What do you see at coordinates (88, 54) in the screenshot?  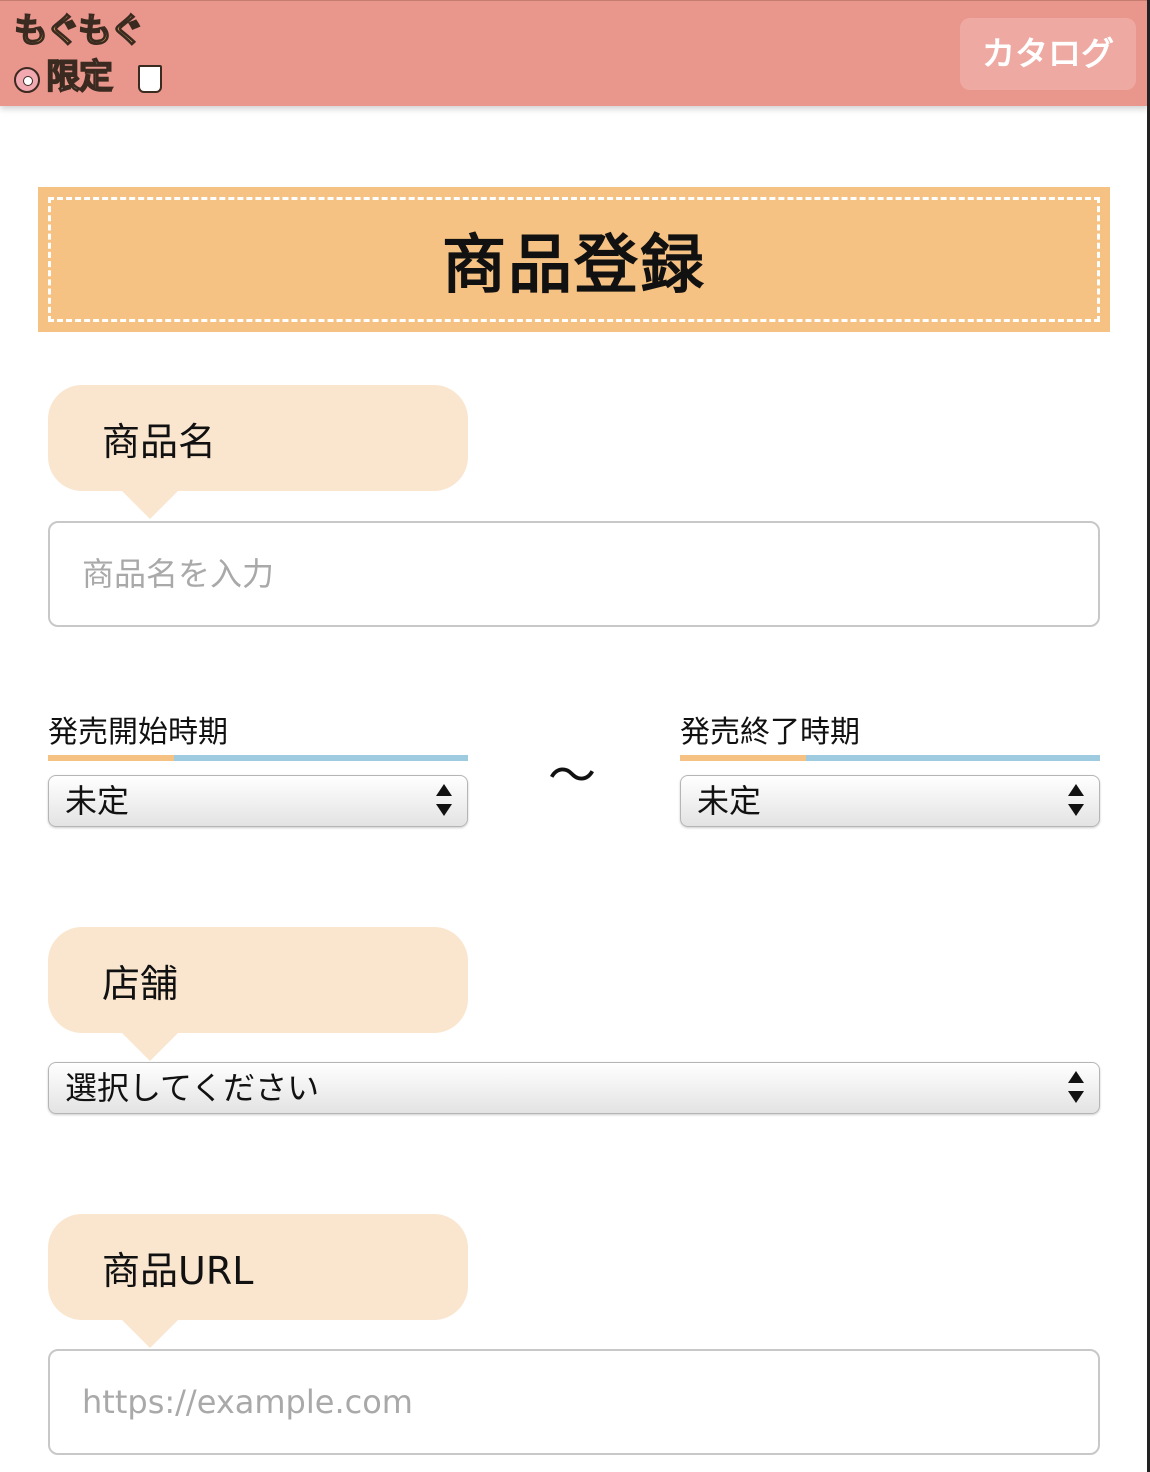 I see `logo: もぐもぐ 限定` at bounding box center [88, 54].